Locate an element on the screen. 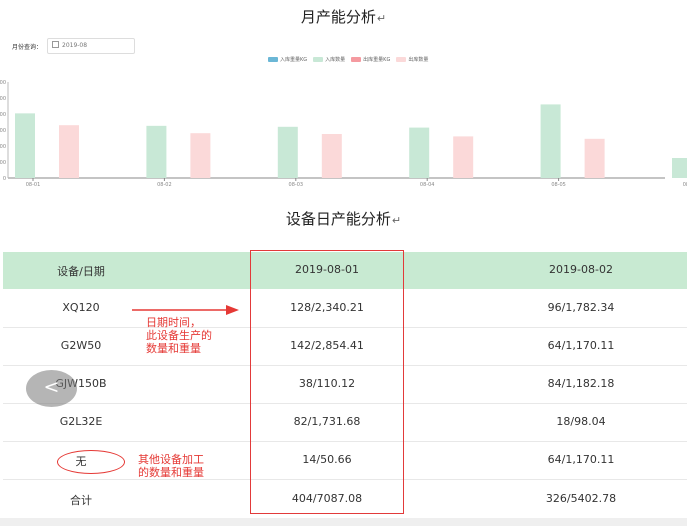 Image resolution: width=687 pixels, height=526 pixels. other-device-circle is located at coordinates (91, 462).